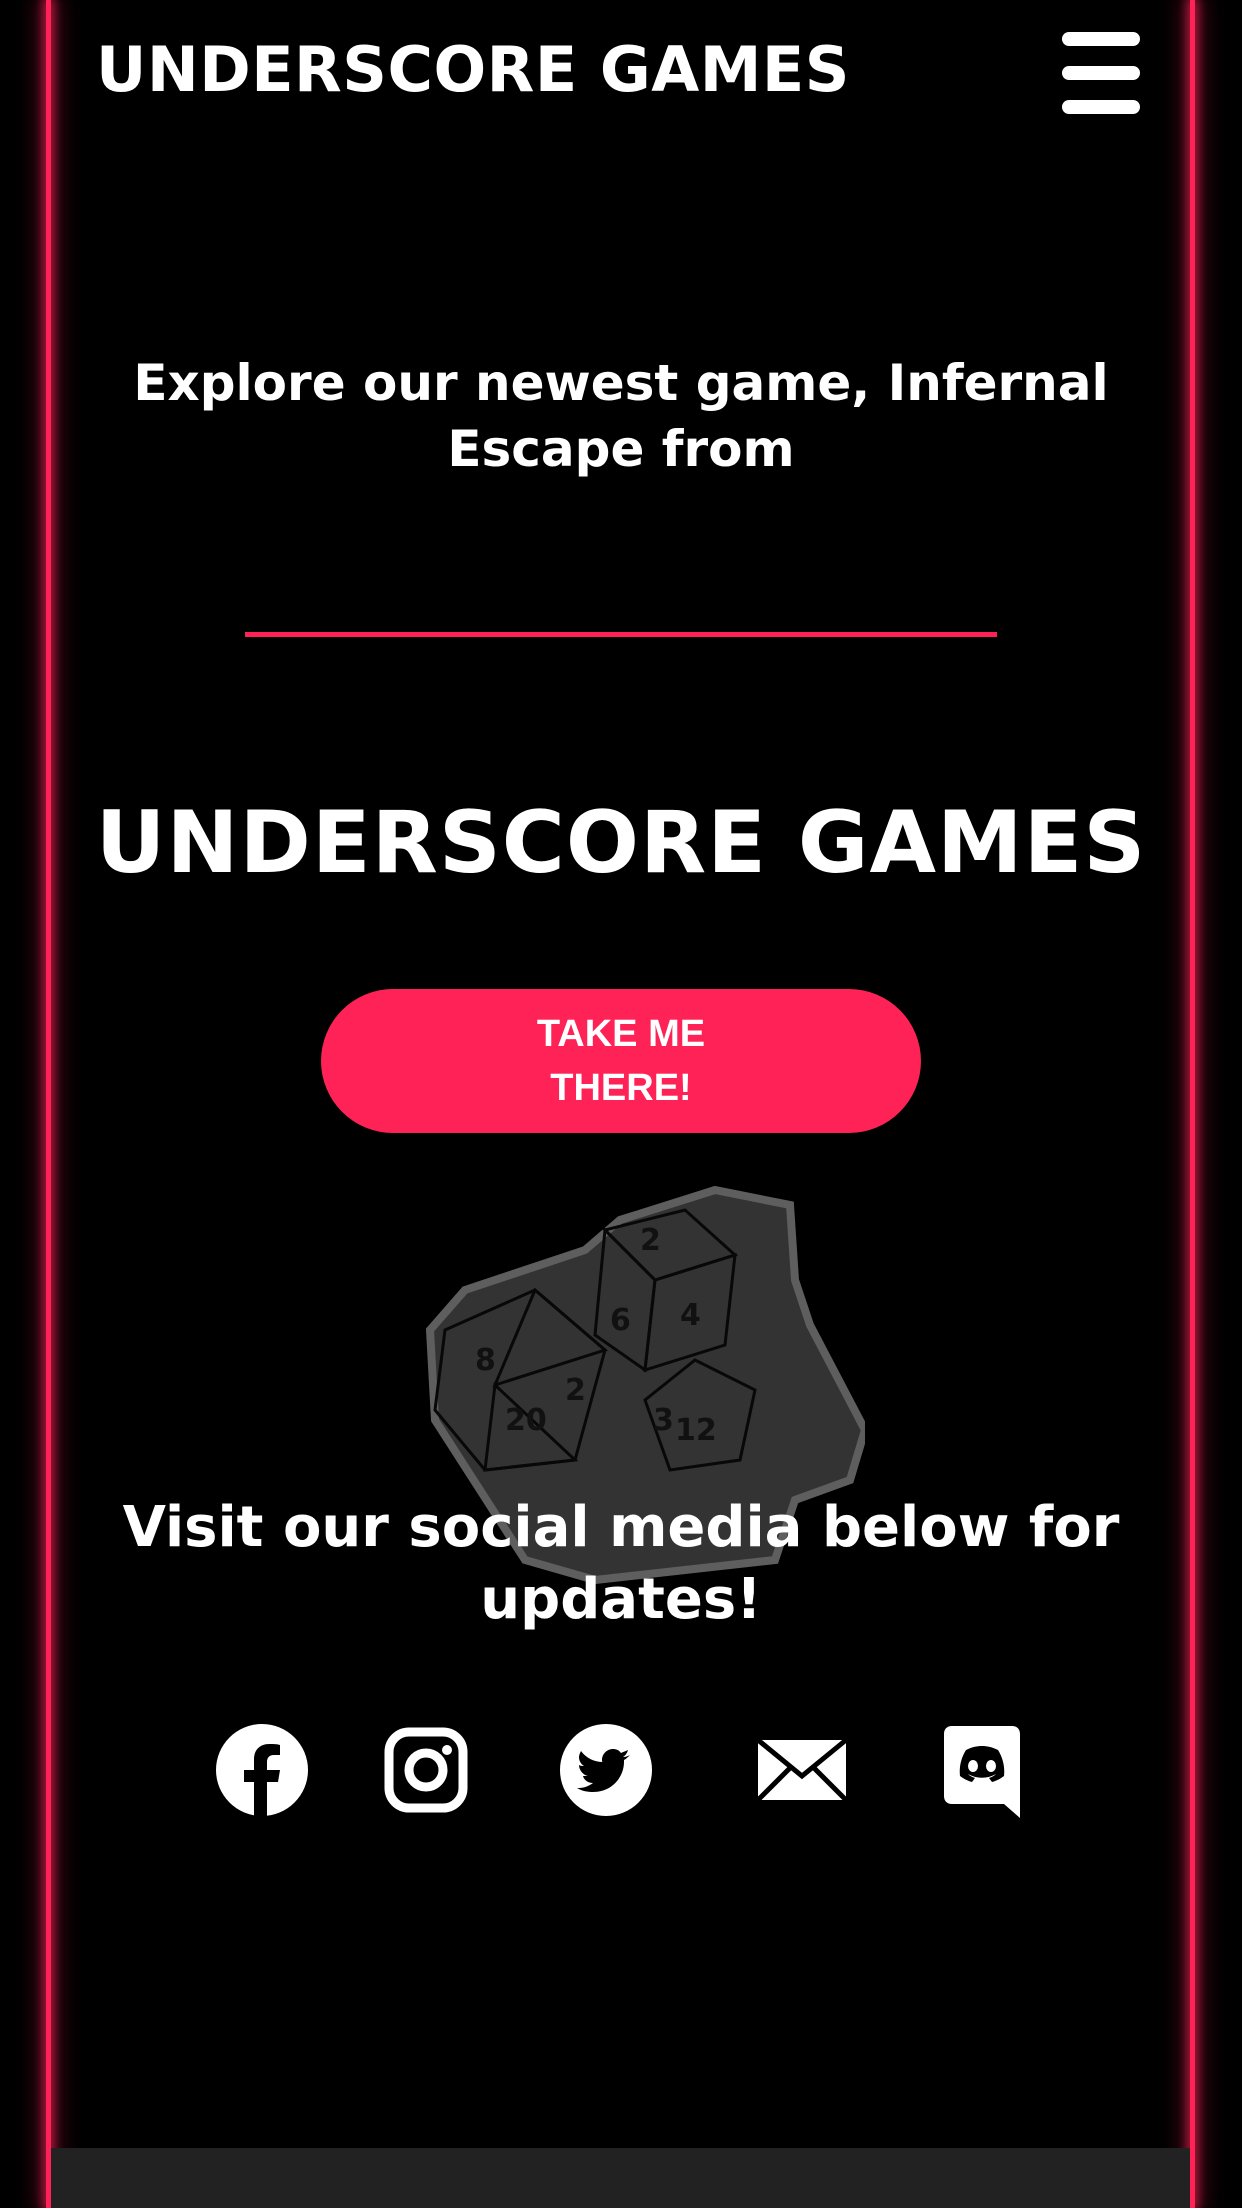 This screenshot has width=1242, height=2208. I want to click on hamburger-menu-button, so click(1102, 74).